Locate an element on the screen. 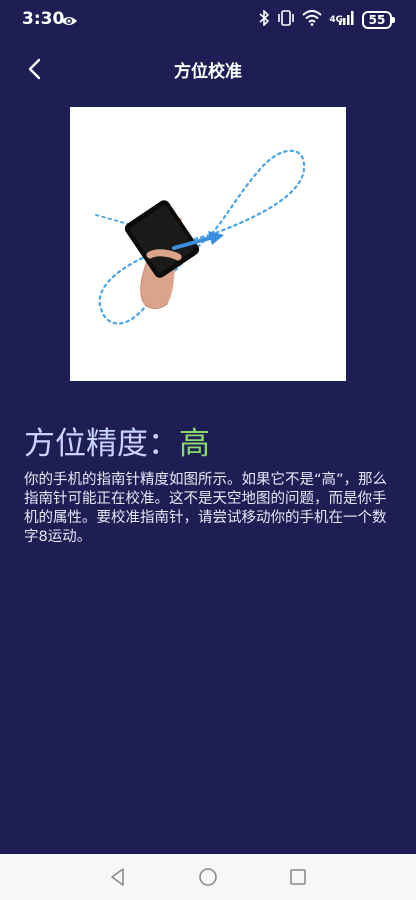 The width and height of the screenshot is (416, 900). page-title: 方位校准 is located at coordinates (208, 72).